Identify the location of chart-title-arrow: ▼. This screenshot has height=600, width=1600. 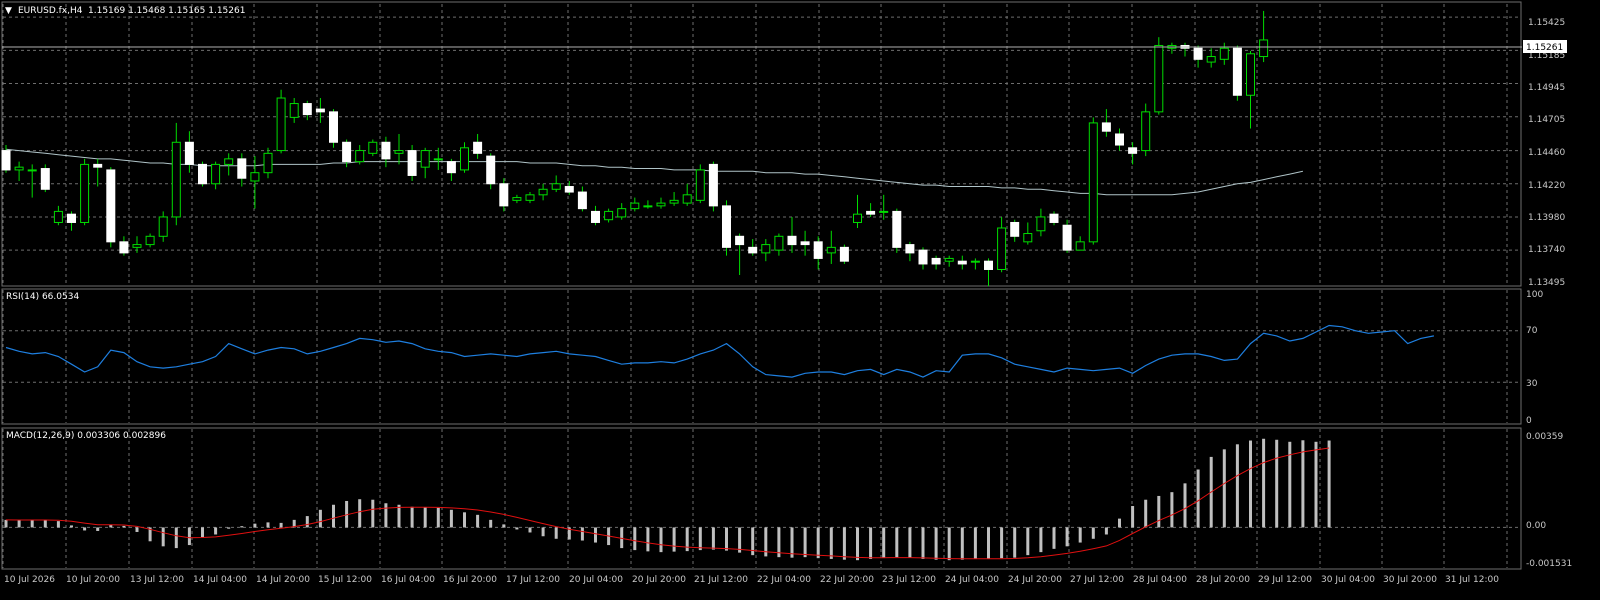
(8, 11).